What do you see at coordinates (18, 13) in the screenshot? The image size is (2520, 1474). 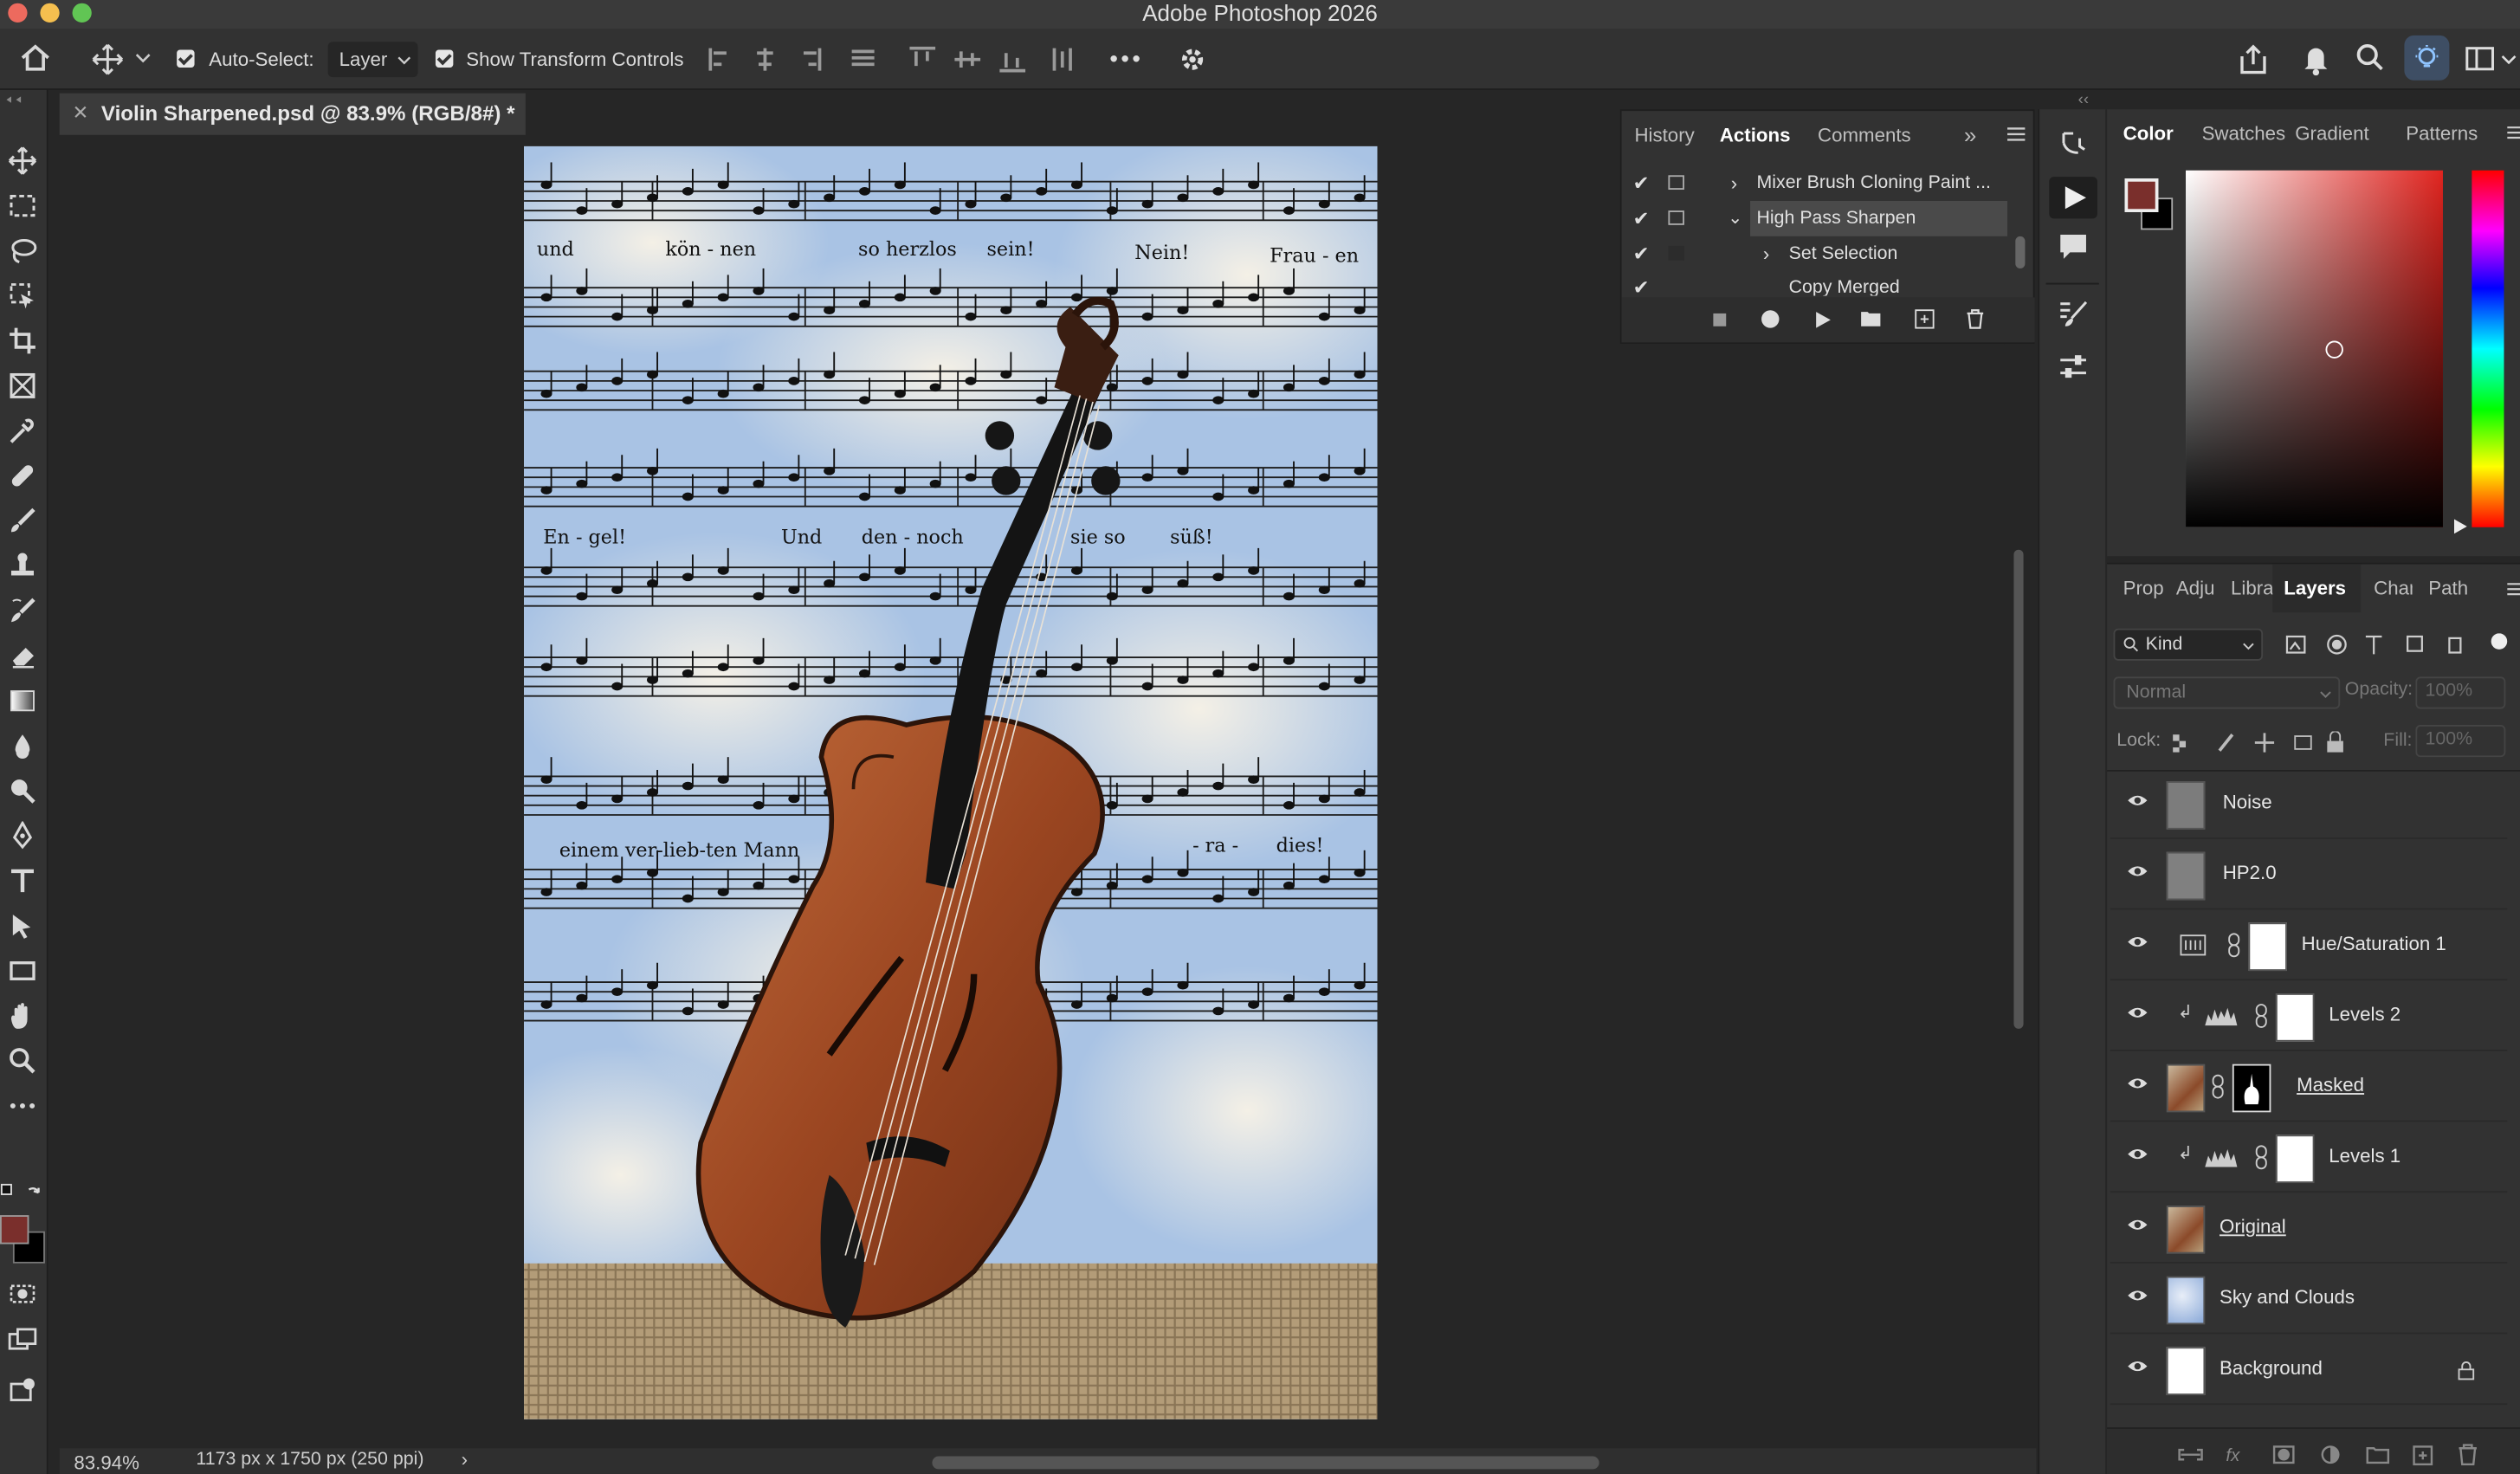 I see `close-window-button` at bounding box center [18, 13].